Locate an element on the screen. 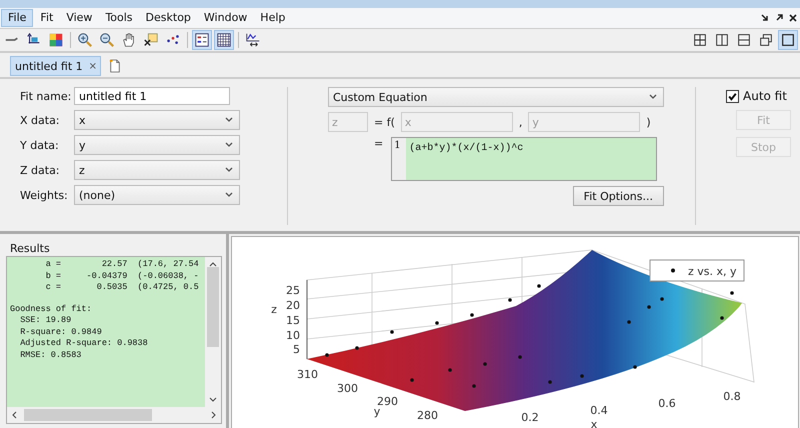 The image size is (800, 428). restore-icon is located at coordinates (766, 40).